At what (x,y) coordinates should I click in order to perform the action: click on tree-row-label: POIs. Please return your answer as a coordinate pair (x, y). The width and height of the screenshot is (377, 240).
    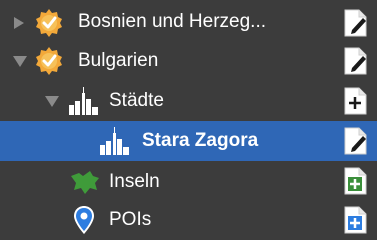
    Looking at the image, I should click on (130, 219).